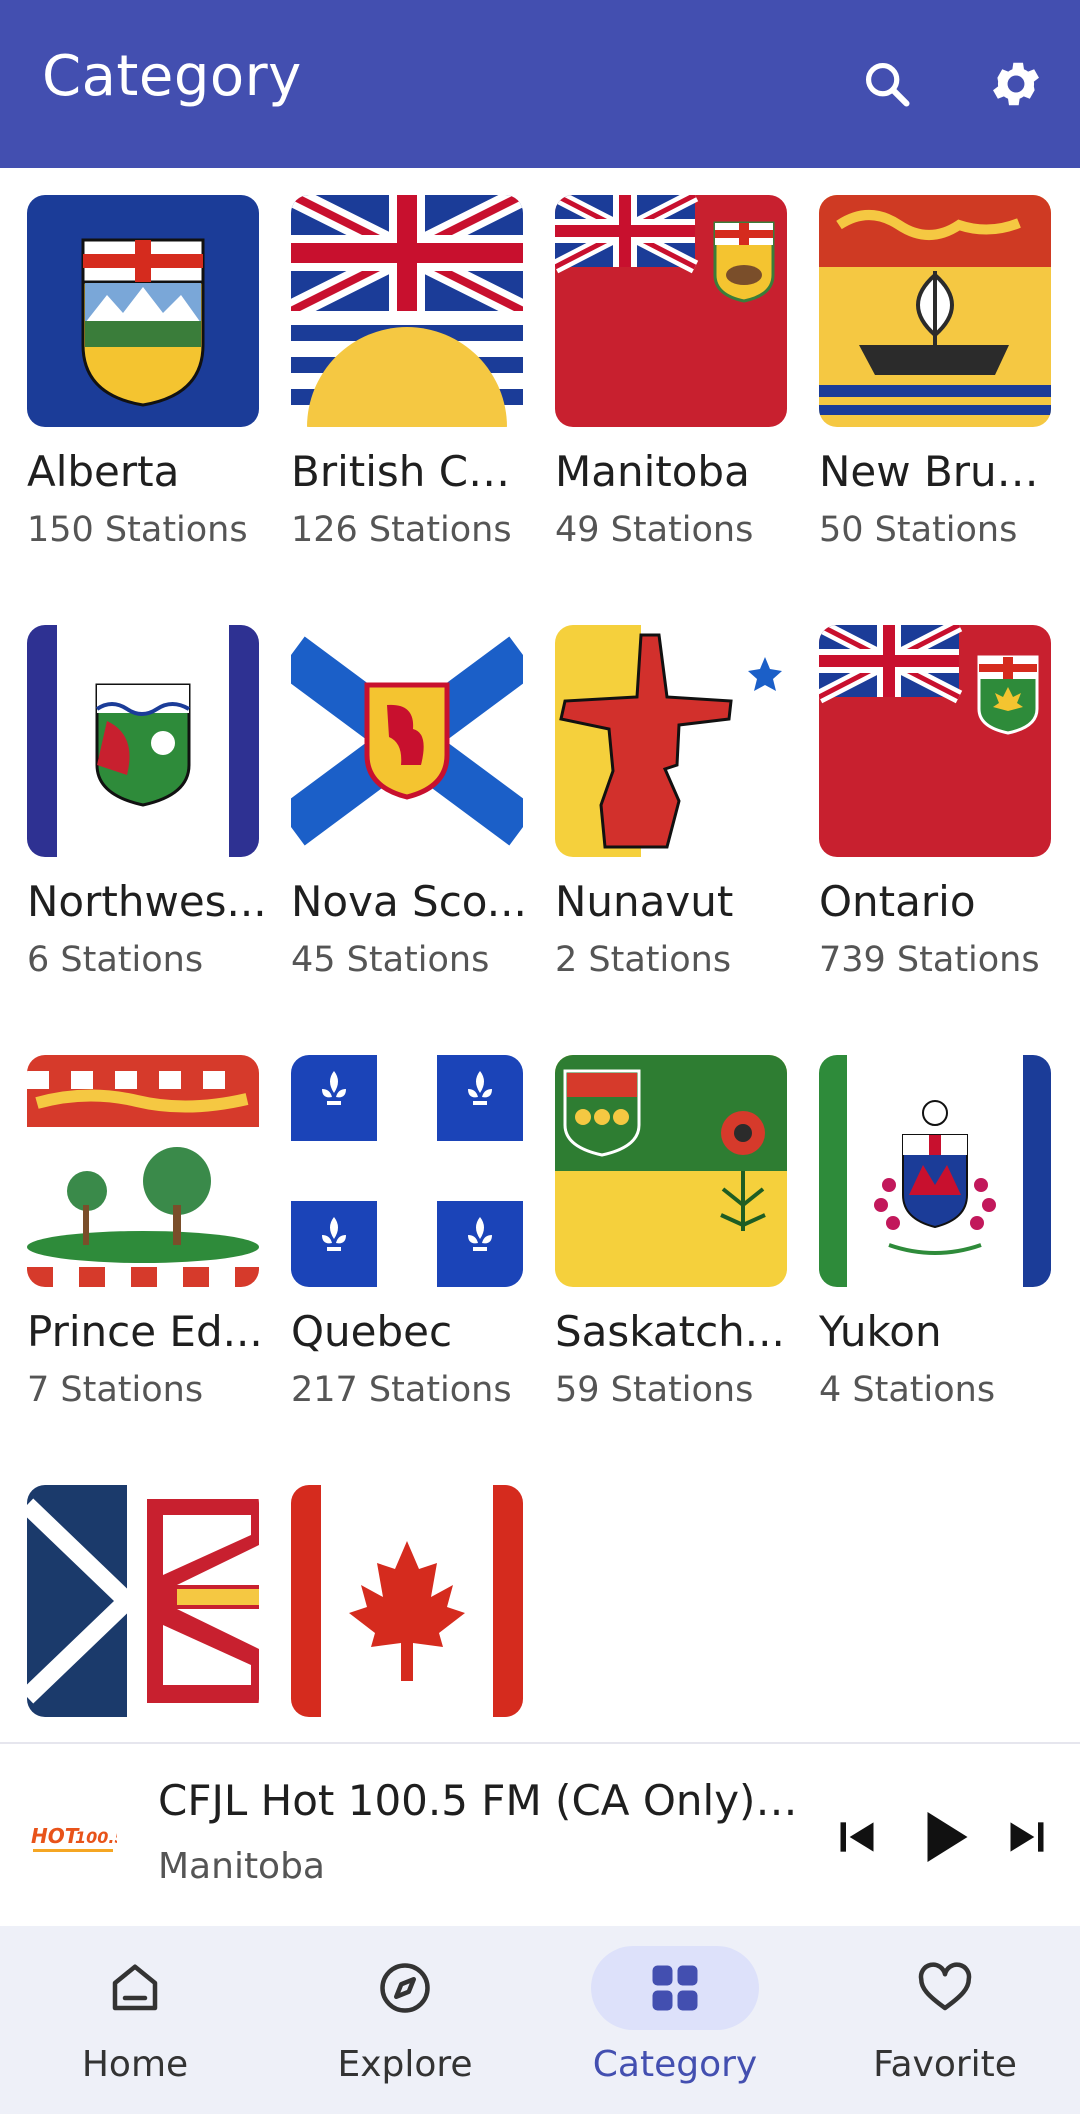  I want to click on svg-text: HOT, so click(55, 1836).